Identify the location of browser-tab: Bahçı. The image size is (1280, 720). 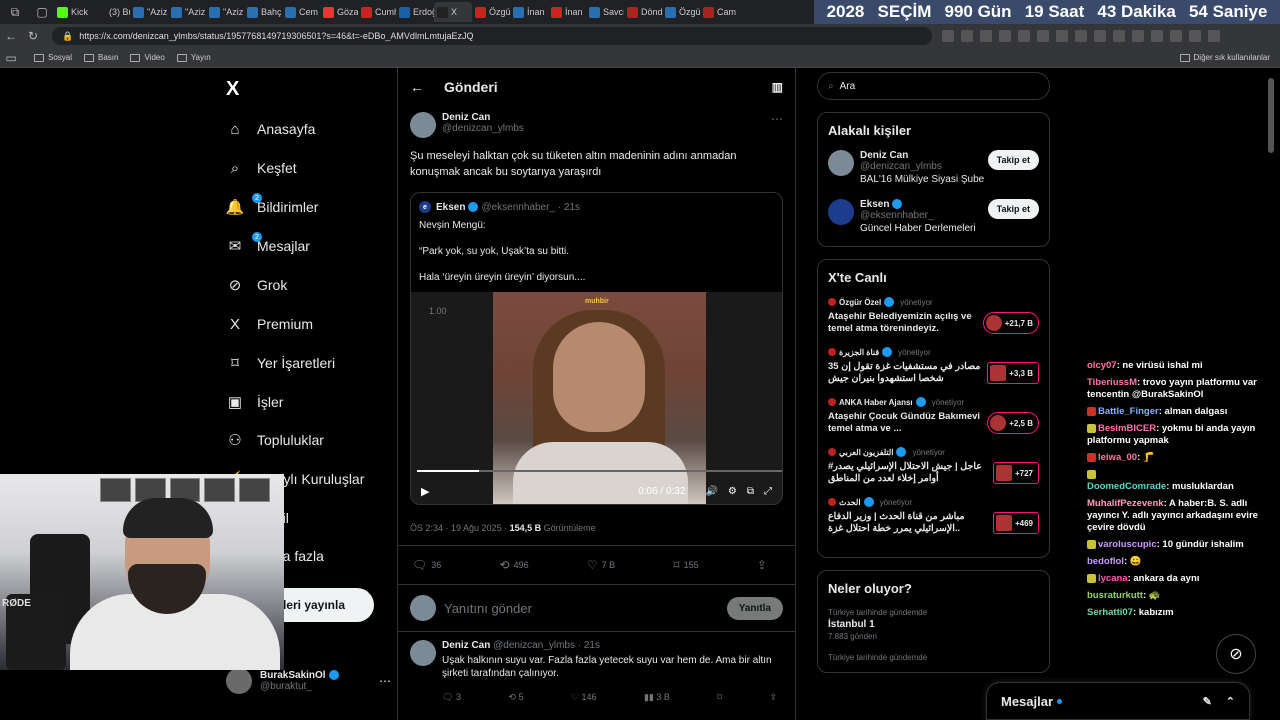
(263, 12).